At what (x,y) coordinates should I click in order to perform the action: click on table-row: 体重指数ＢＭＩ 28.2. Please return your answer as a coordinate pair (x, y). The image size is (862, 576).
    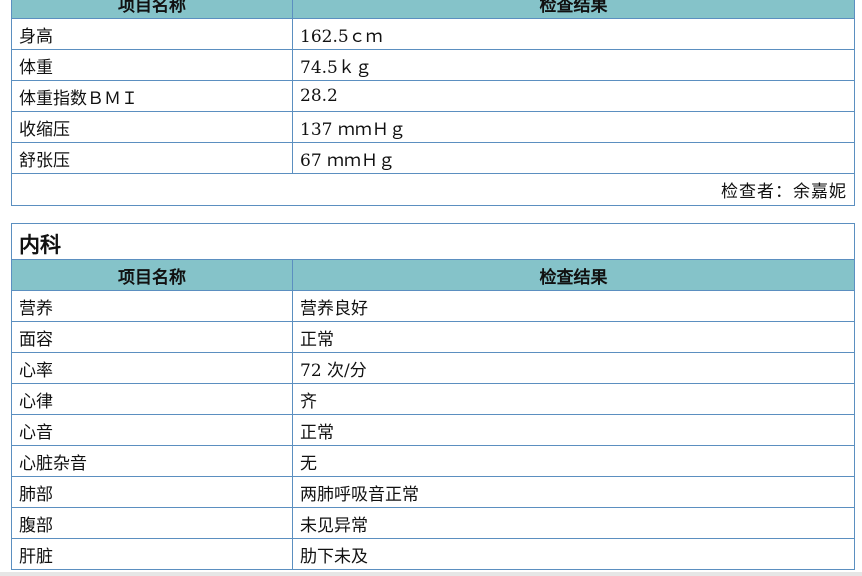
    Looking at the image, I should click on (433, 96).